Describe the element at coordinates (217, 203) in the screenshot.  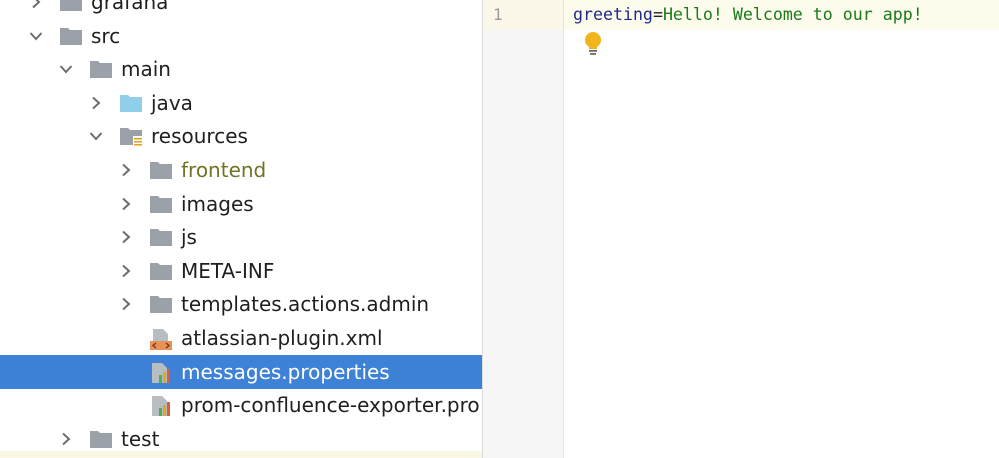
I see `tree-item-label: images` at that location.